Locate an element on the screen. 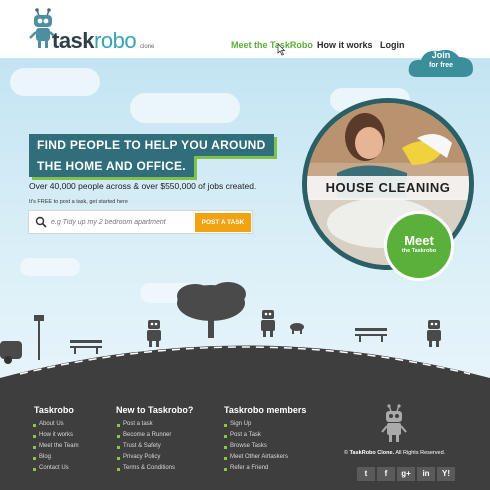 The image size is (490, 490). taskrobo-logo: taskrobo clone is located at coordinates (103, 31).